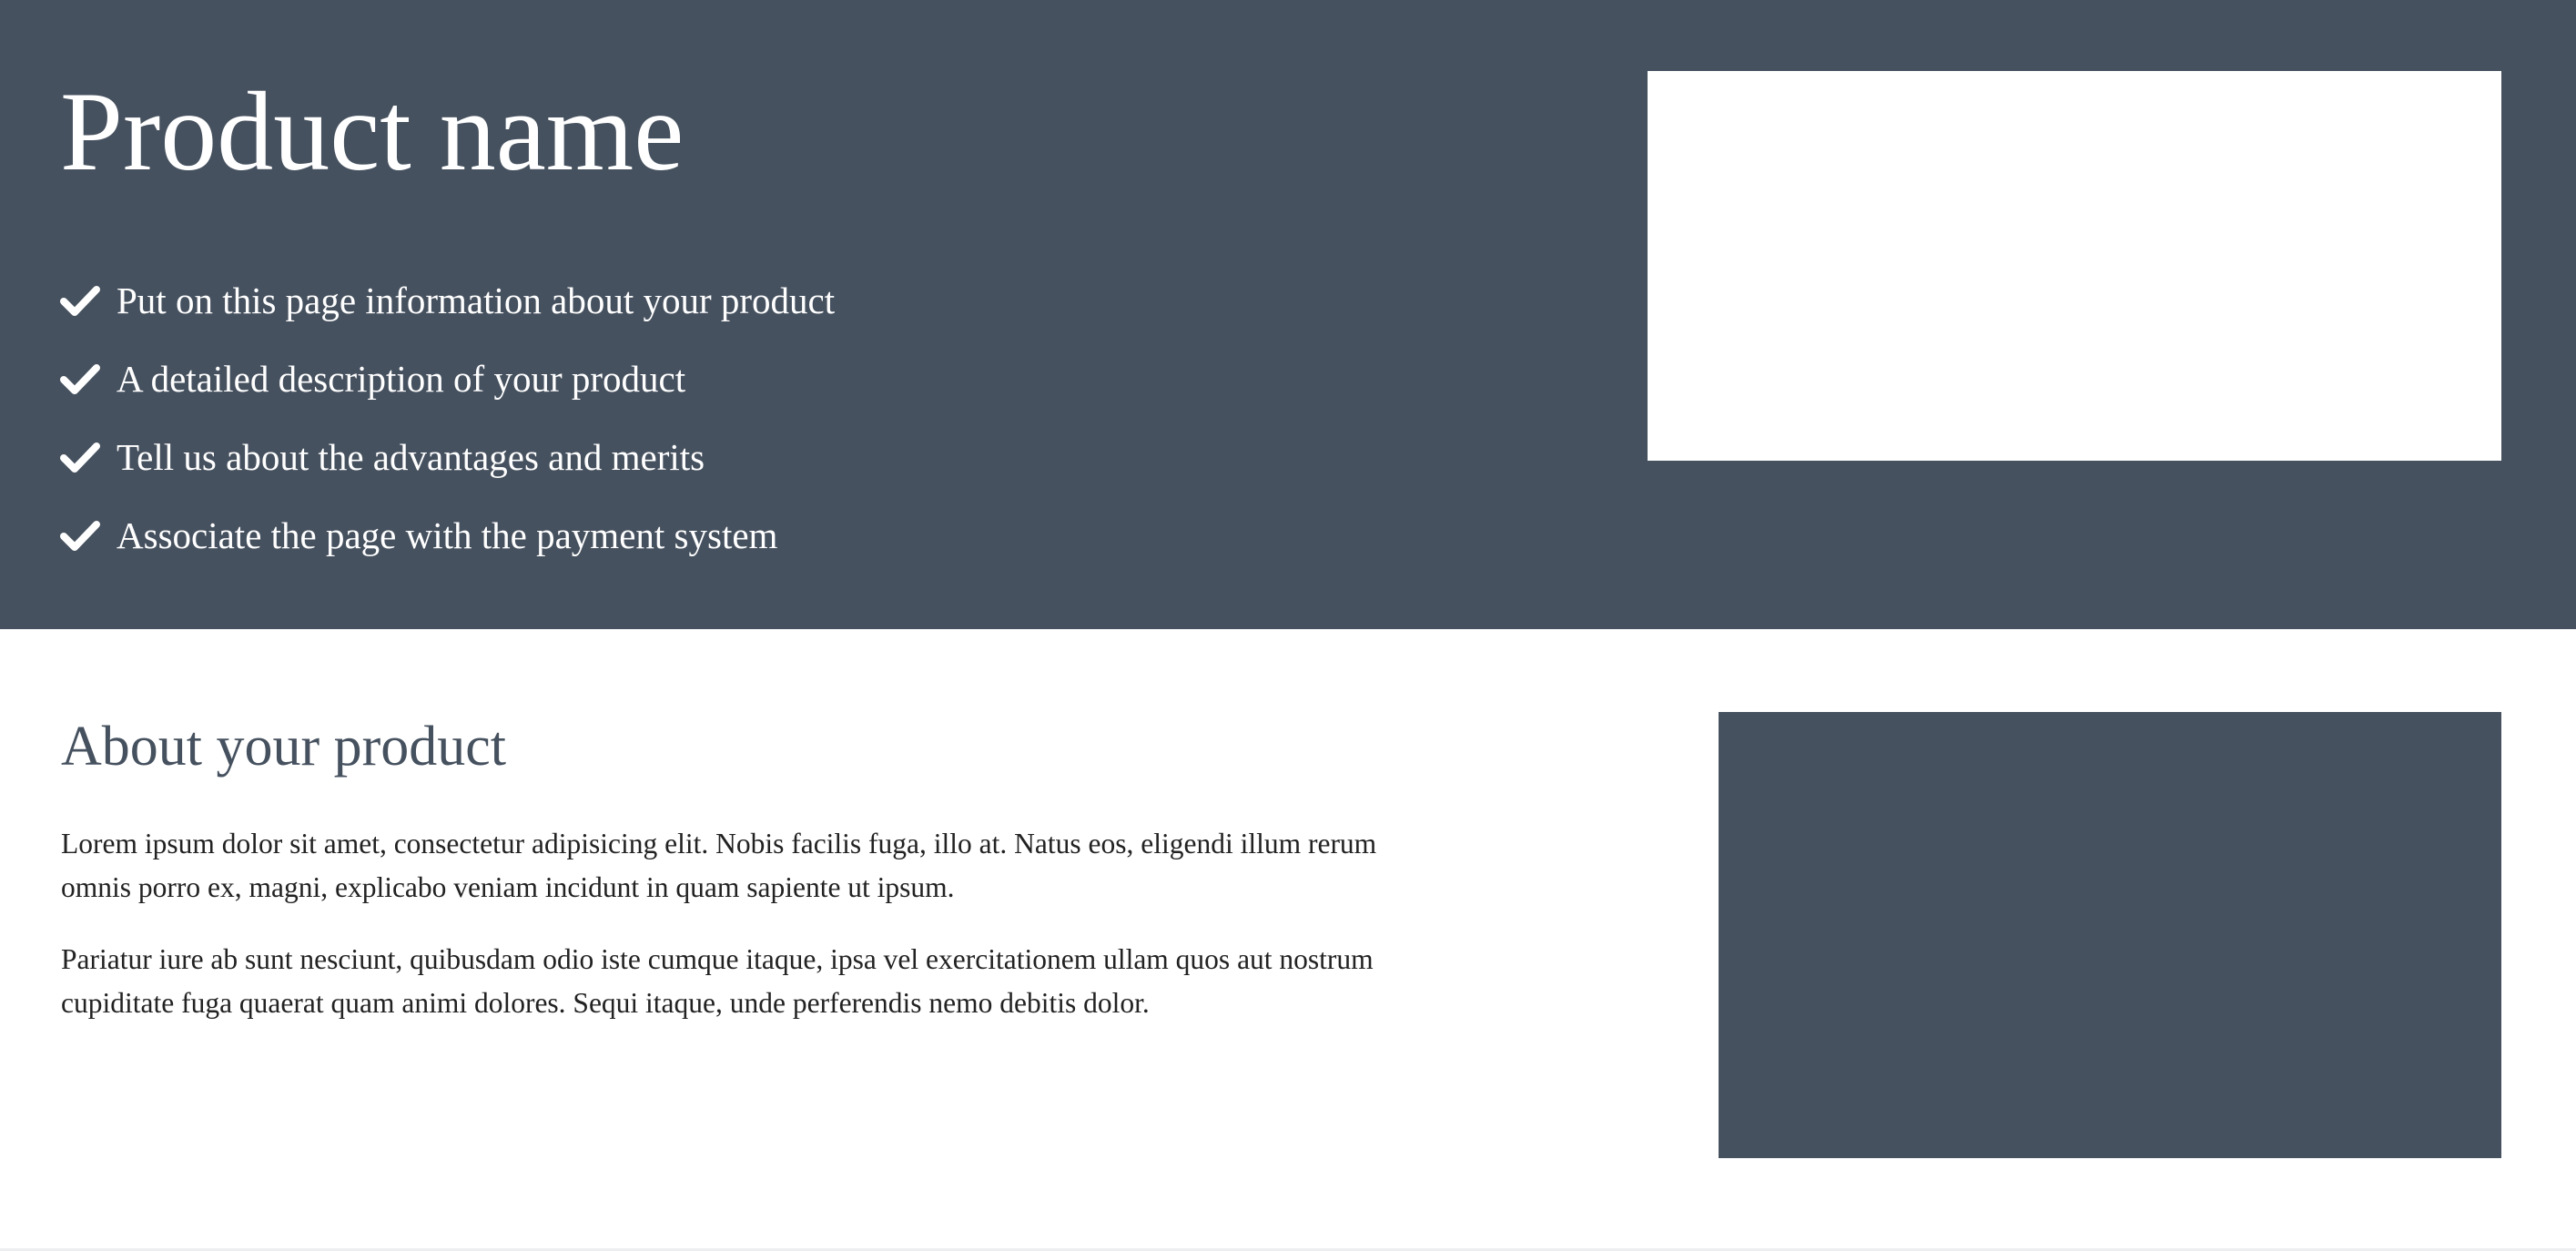 The image size is (2576, 1251). I want to click on feature-text: Tell us about the advantages and merits, so click(411, 457).